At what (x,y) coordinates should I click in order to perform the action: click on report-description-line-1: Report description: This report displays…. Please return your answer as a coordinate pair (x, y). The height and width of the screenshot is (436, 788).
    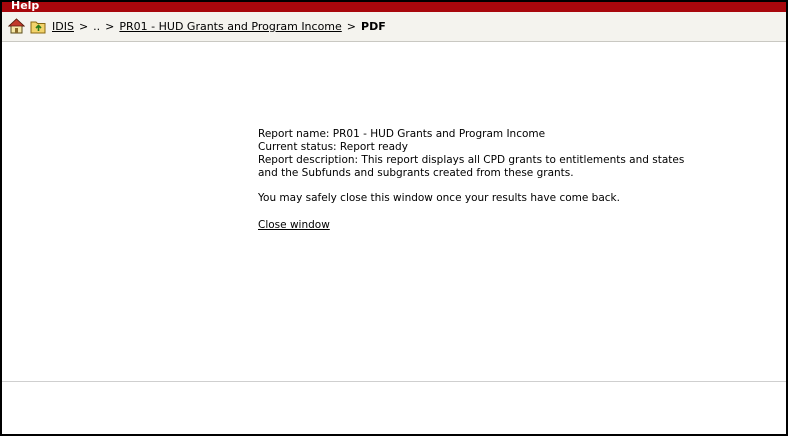
    Looking at the image, I should click on (471, 160).